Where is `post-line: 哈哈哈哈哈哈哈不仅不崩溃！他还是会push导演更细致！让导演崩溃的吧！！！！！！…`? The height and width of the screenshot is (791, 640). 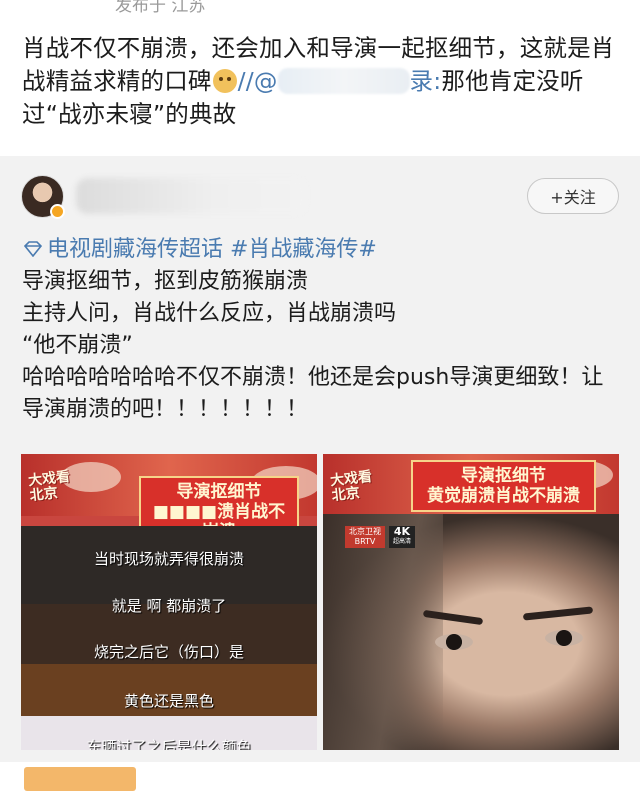
post-line: 哈哈哈哈哈哈哈不仅不崩溃！他还是会push导演更细致！让导演崩溃的吧！！！！！！… is located at coordinates (313, 393).